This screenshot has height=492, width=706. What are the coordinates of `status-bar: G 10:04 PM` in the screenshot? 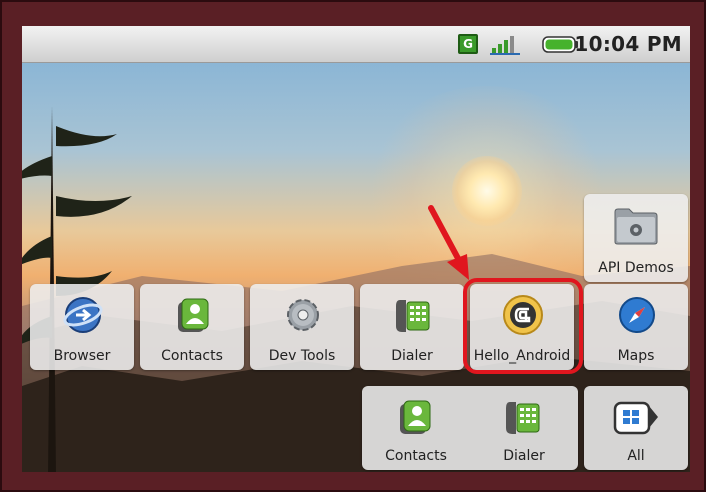 It's located at (356, 44).